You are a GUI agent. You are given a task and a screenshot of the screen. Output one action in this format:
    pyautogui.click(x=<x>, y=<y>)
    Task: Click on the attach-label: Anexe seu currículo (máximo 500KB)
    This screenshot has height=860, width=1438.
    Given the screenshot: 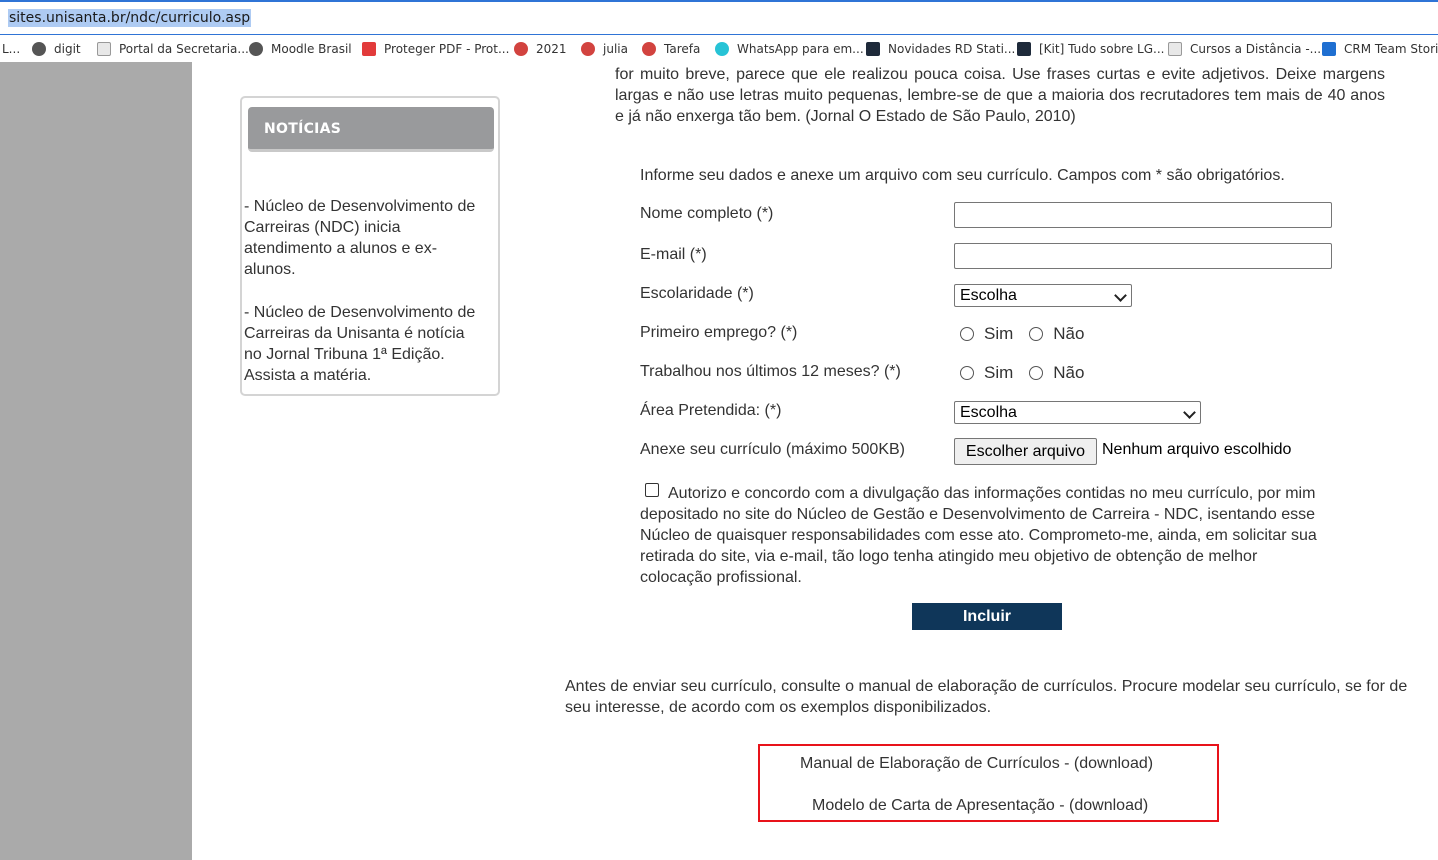 What is the action you would take?
    pyautogui.click(x=772, y=449)
    